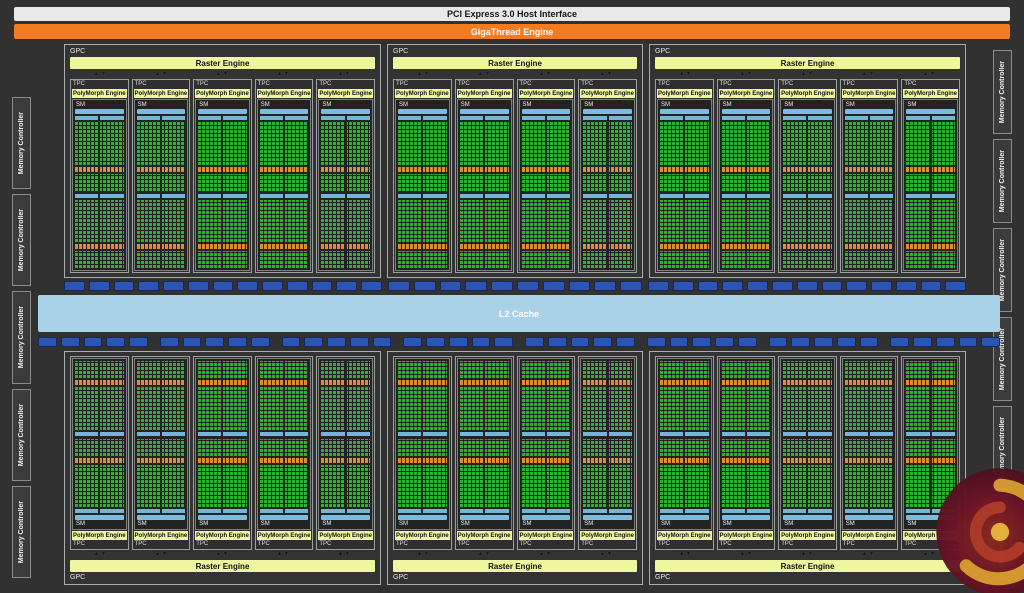 This screenshot has width=1024, height=593. What do you see at coordinates (222, 63) in the screenshot?
I see `raster-engine-bar: Raster Engine` at bounding box center [222, 63].